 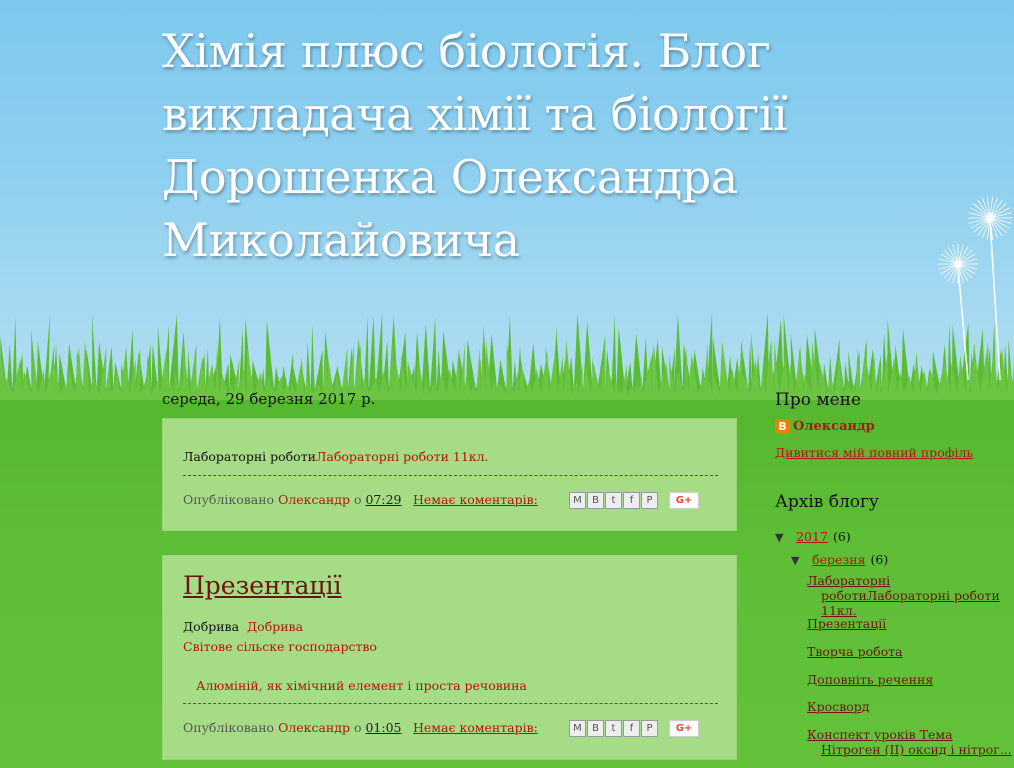 What do you see at coordinates (475, 727) in the screenshot?
I see `post-2-comments-link: Немає коментарів:` at bounding box center [475, 727].